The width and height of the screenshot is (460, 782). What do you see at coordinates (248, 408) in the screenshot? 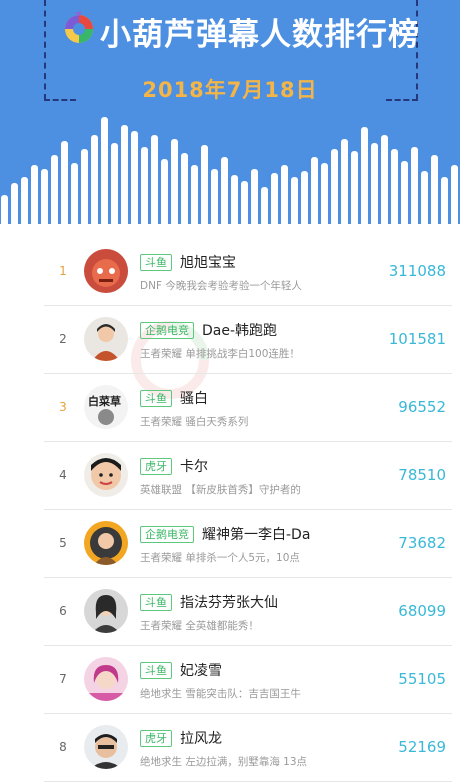
I see `ranking-row: 3 白菜草 斗鱼 骚白王者荣耀 骚白天秀系列 96552` at bounding box center [248, 408].